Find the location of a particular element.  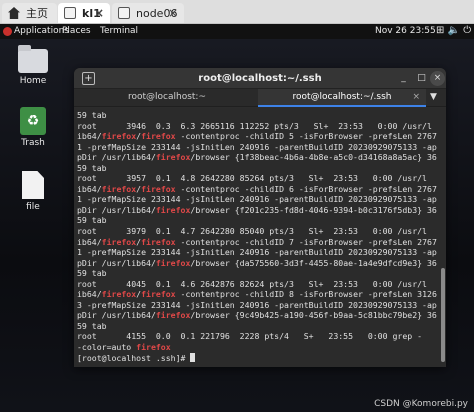

tab-node06: node06 × is located at coordinates (148, 13).